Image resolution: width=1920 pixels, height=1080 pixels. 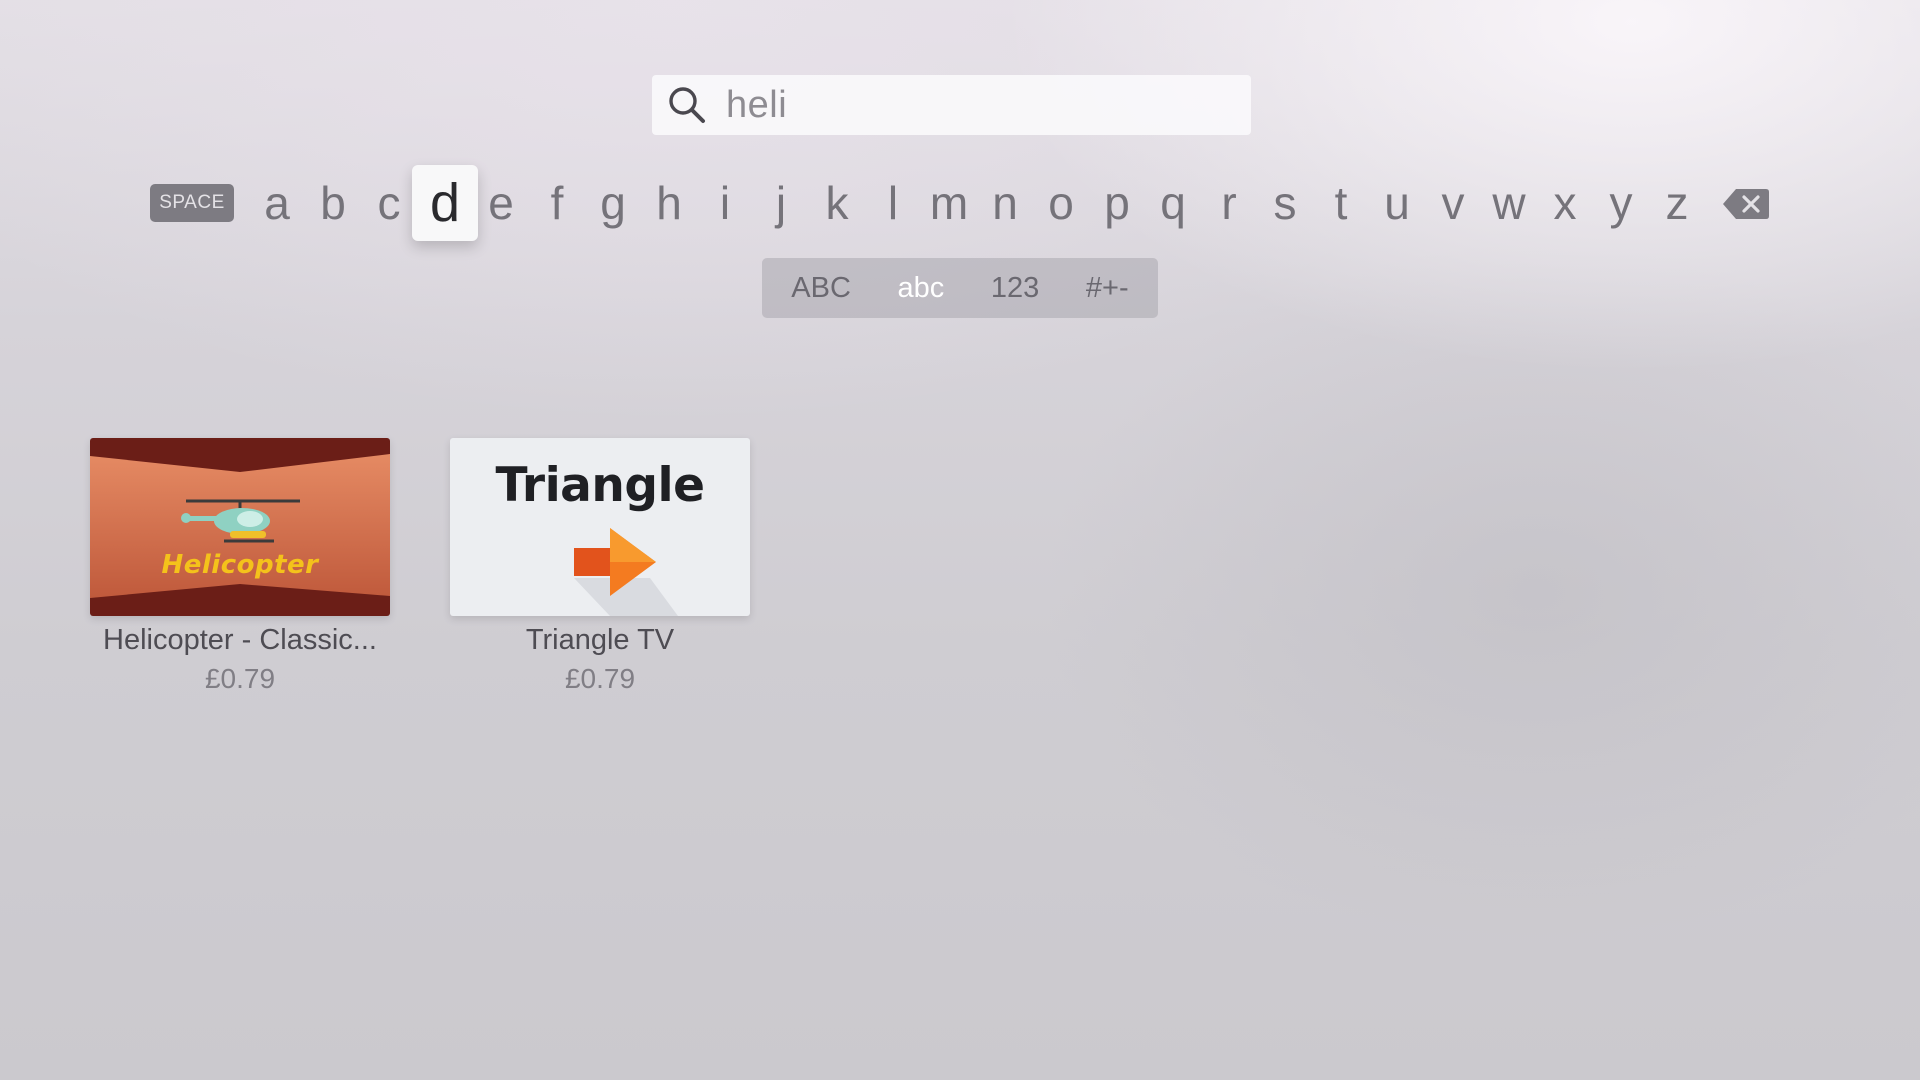 I want to click on helicopter-icon, so click(x=240, y=526).